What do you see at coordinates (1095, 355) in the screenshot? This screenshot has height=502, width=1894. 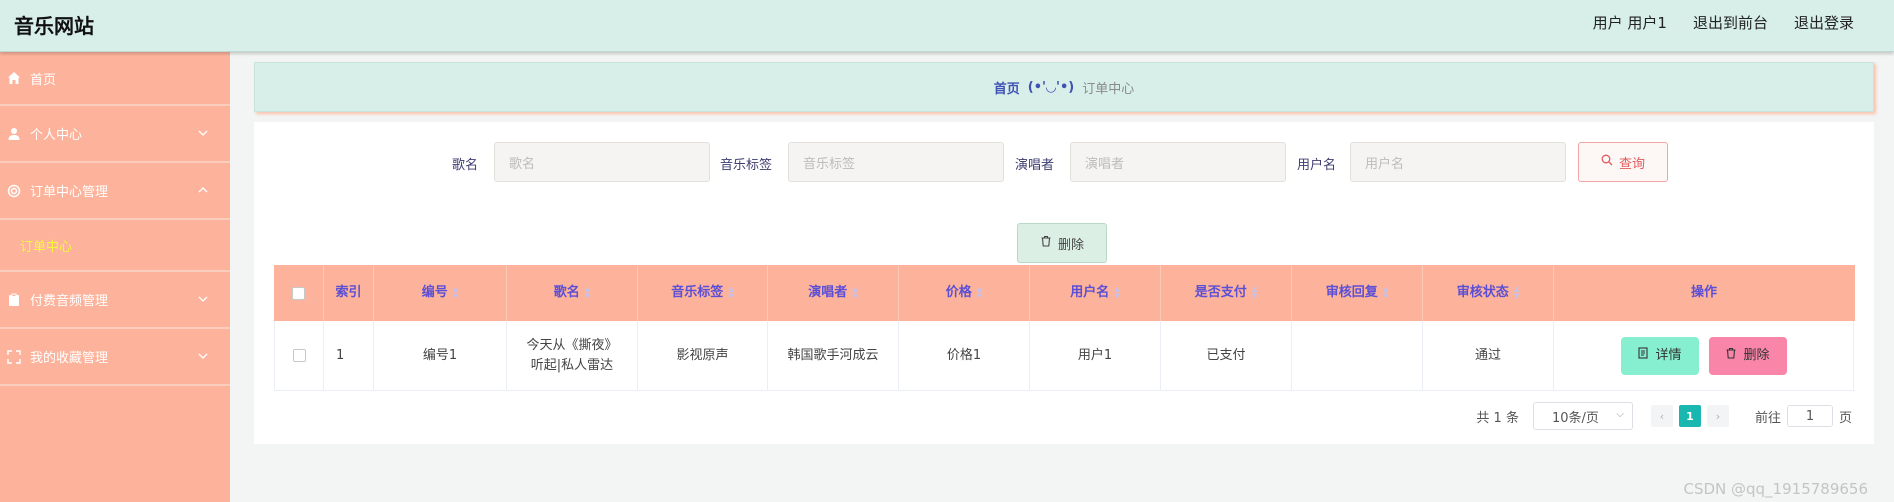 I see `cell-username: 用户1` at bounding box center [1095, 355].